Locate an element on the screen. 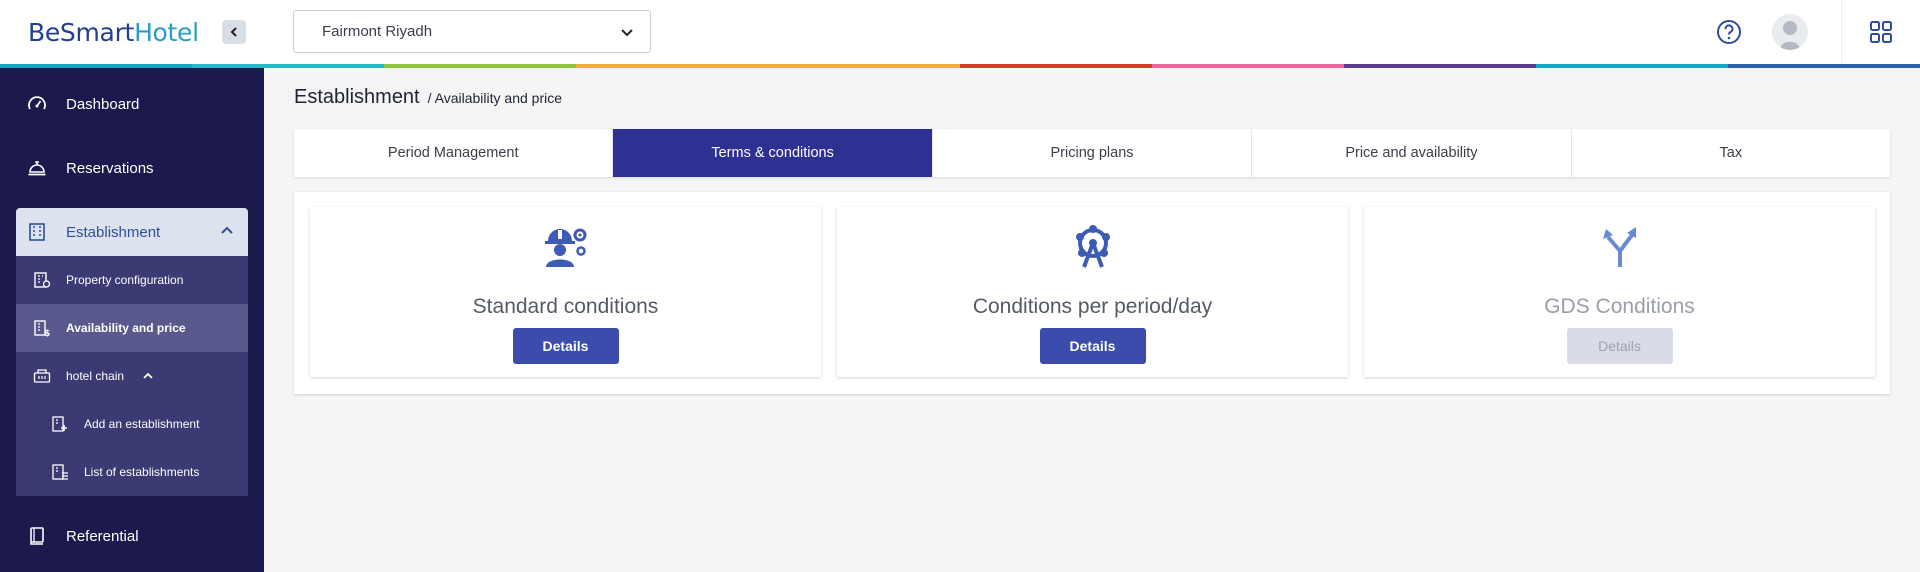 The image size is (1920, 572). building-add-icon is located at coordinates (60, 424).